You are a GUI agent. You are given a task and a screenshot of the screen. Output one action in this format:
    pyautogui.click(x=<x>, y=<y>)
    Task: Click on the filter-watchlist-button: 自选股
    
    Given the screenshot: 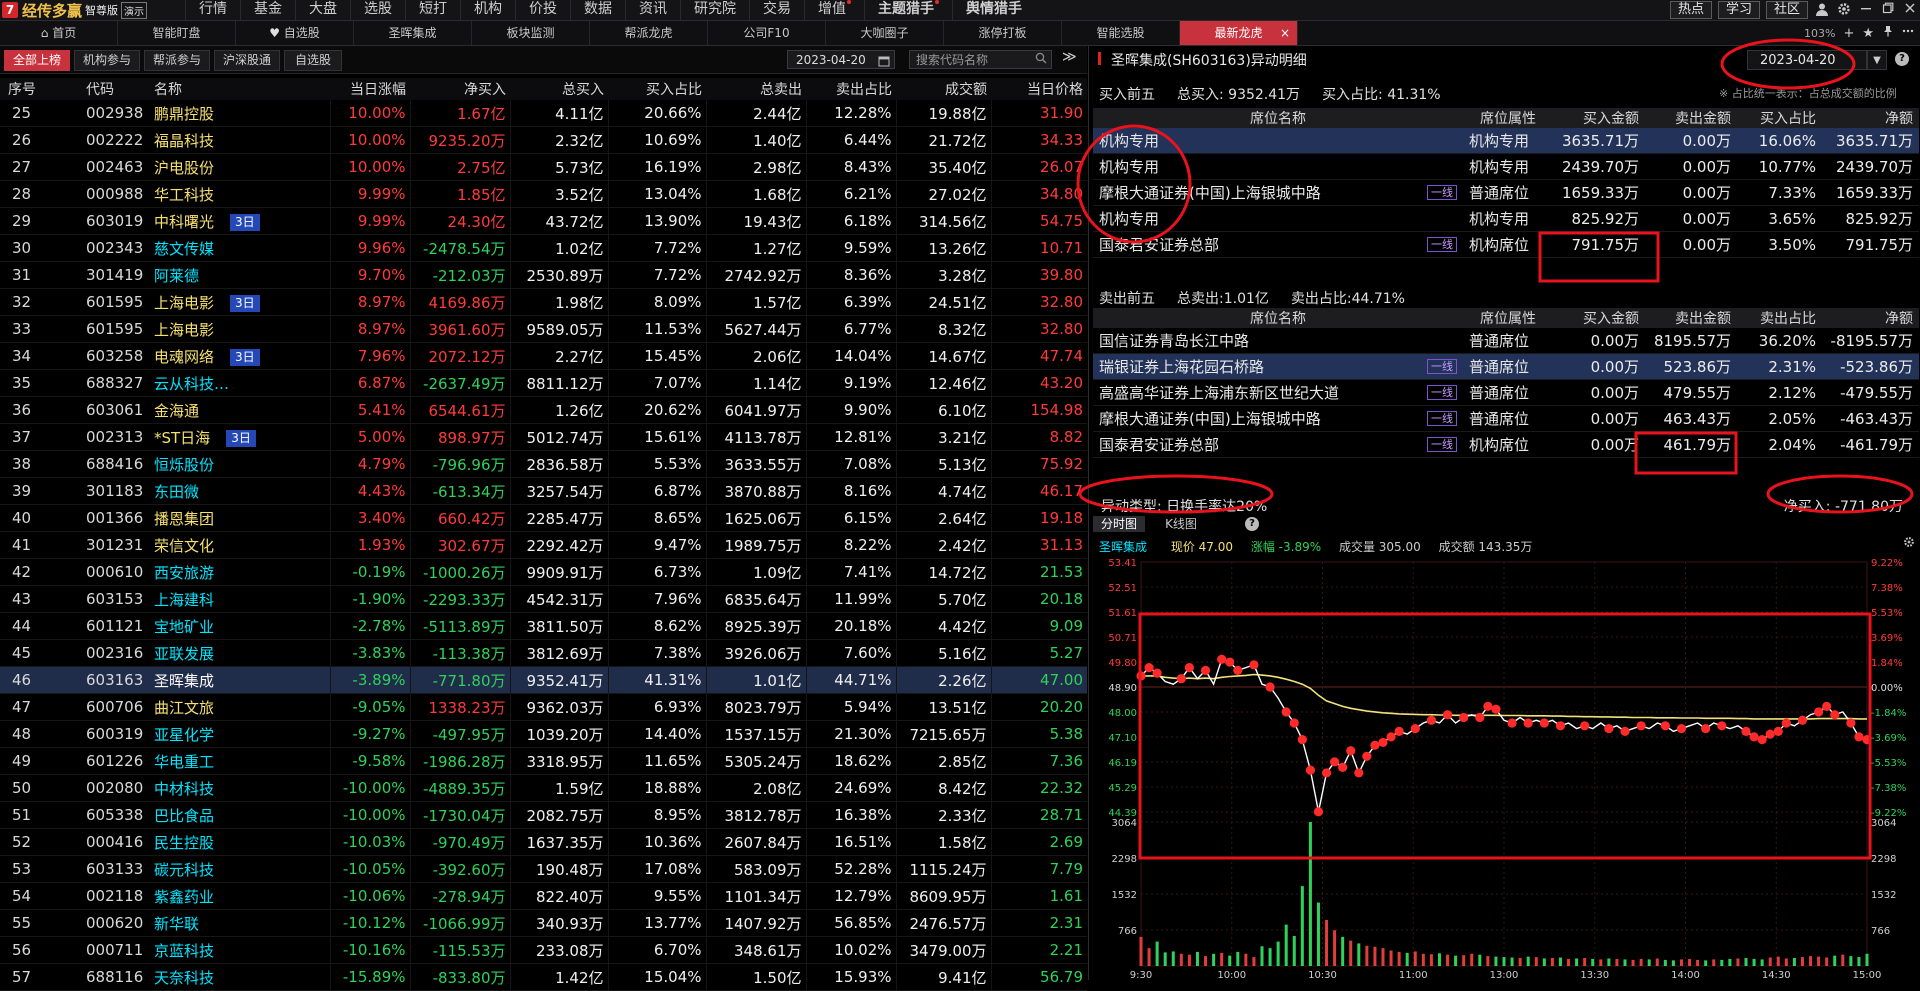 What is the action you would take?
    pyautogui.click(x=313, y=60)
    